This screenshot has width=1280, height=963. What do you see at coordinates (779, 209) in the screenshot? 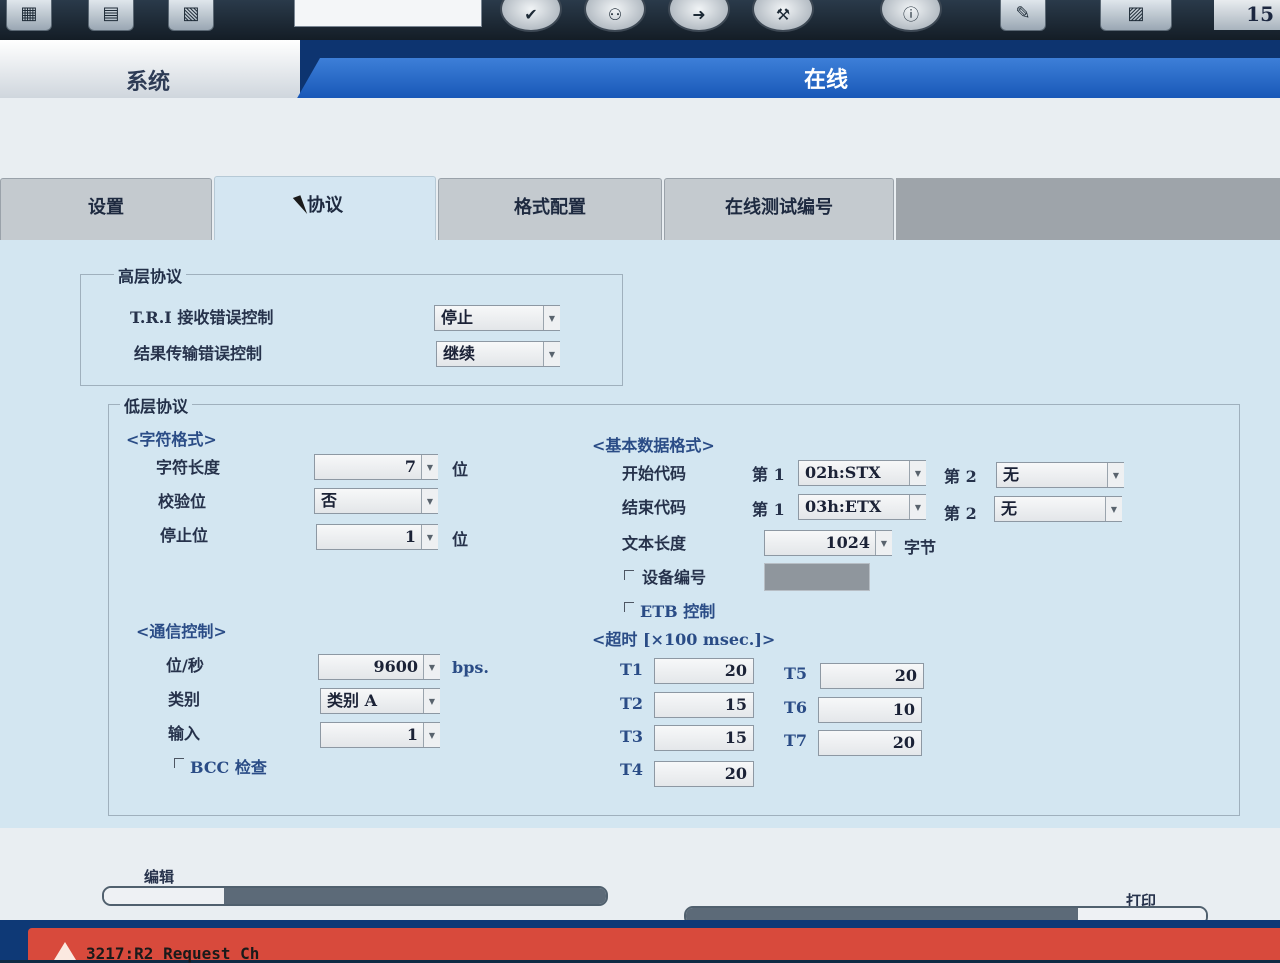
I see `tab-online-test-number: 在线测试编号` at bounding box center [779, 209].